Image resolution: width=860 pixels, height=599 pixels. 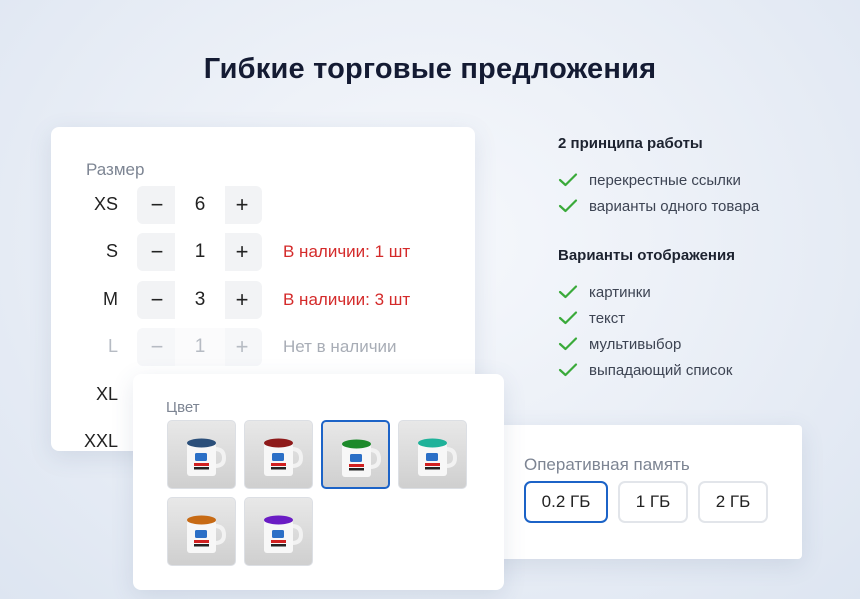 I want to click on display-label: мультивыбор, so click(x=635, y=344).